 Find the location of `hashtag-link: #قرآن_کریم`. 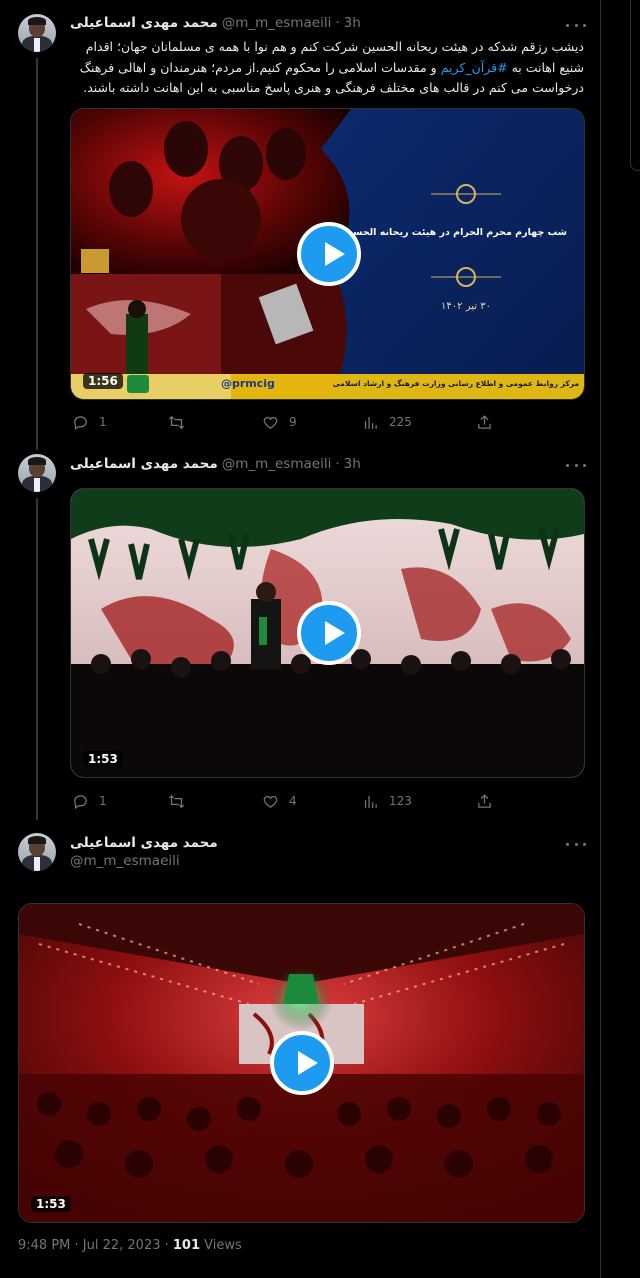

hashtag-link: #قرآن_کریم is located at coordinates (474, 67).